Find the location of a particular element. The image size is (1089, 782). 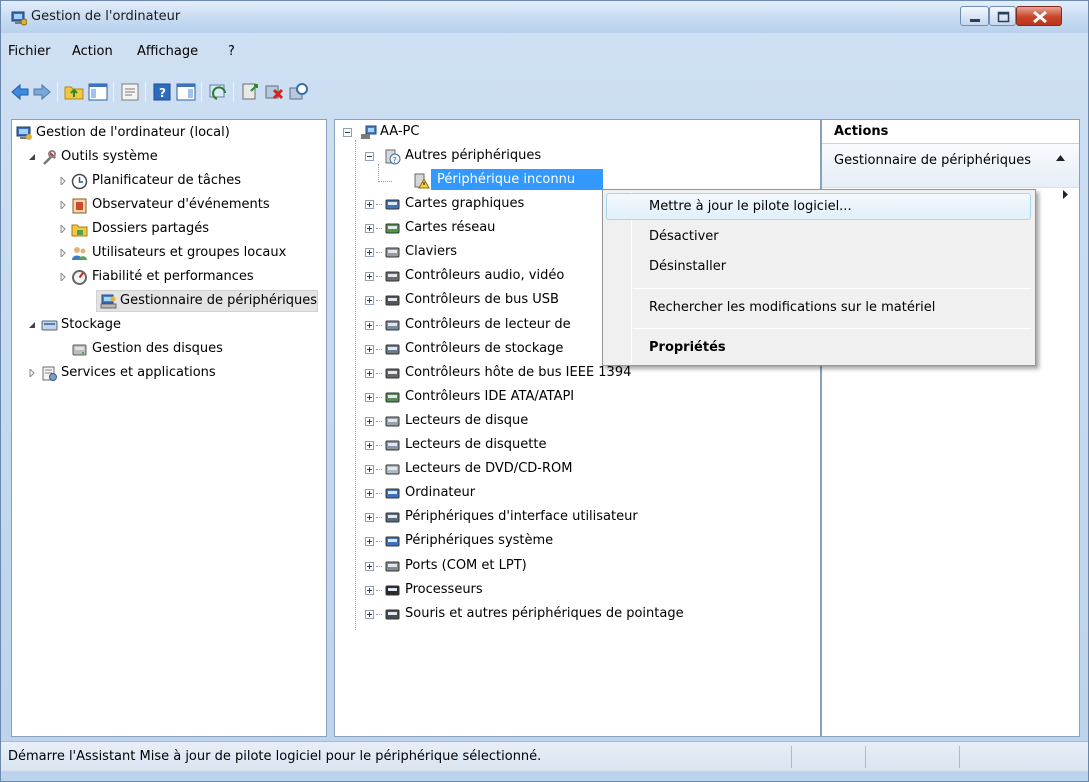

more-actions-arrow-icon is located at coordinates (1065, 194).